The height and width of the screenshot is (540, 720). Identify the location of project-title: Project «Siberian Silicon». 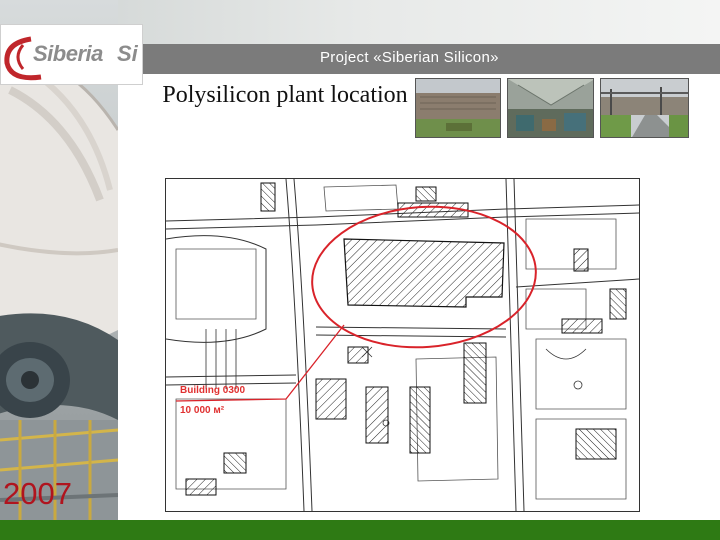
(409, 57).